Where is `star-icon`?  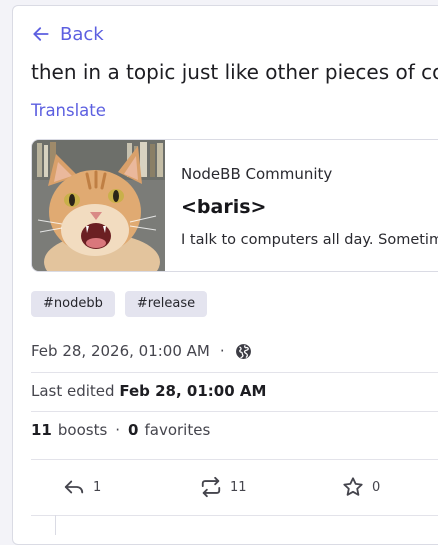 star-icon is located at coordinates (353, 486).